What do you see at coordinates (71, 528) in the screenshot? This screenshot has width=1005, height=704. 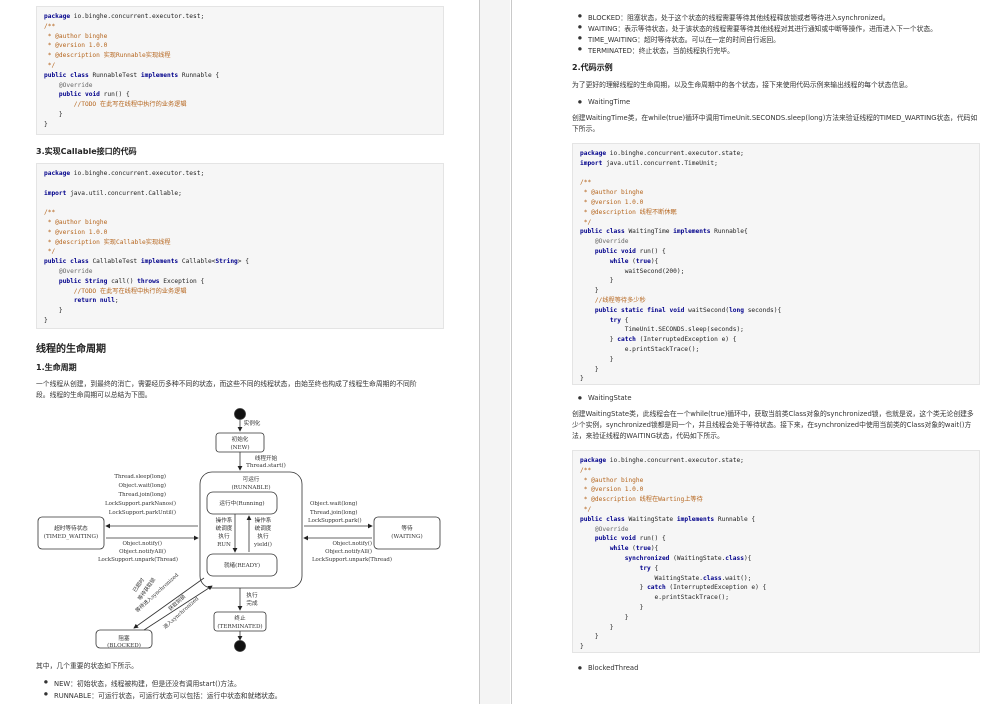 I see `label-timed-waiting-1: 超时等待状态` at bounding box center [71, 528].